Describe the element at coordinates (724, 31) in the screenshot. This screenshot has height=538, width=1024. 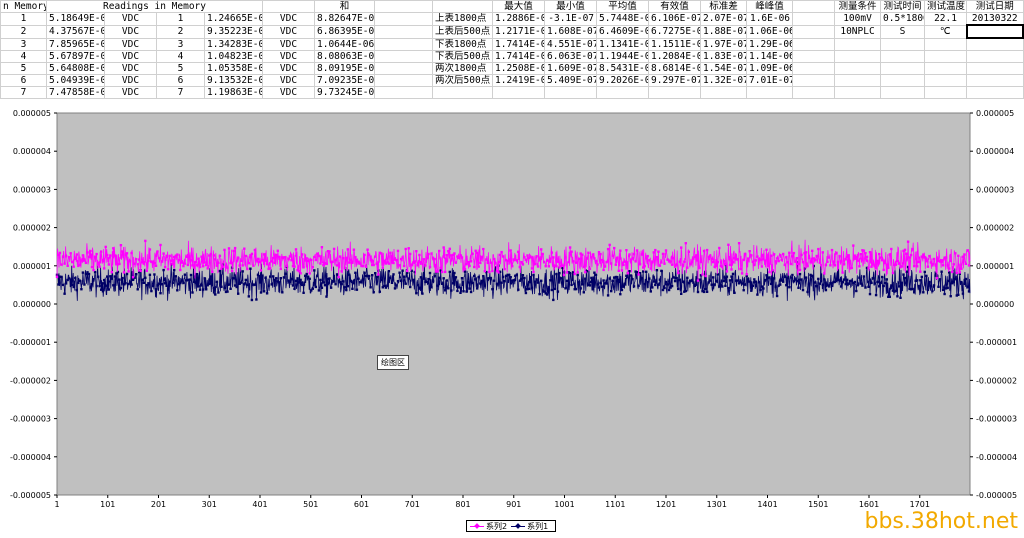
I see `cell-stat-value: 1.88E-07` at that location.